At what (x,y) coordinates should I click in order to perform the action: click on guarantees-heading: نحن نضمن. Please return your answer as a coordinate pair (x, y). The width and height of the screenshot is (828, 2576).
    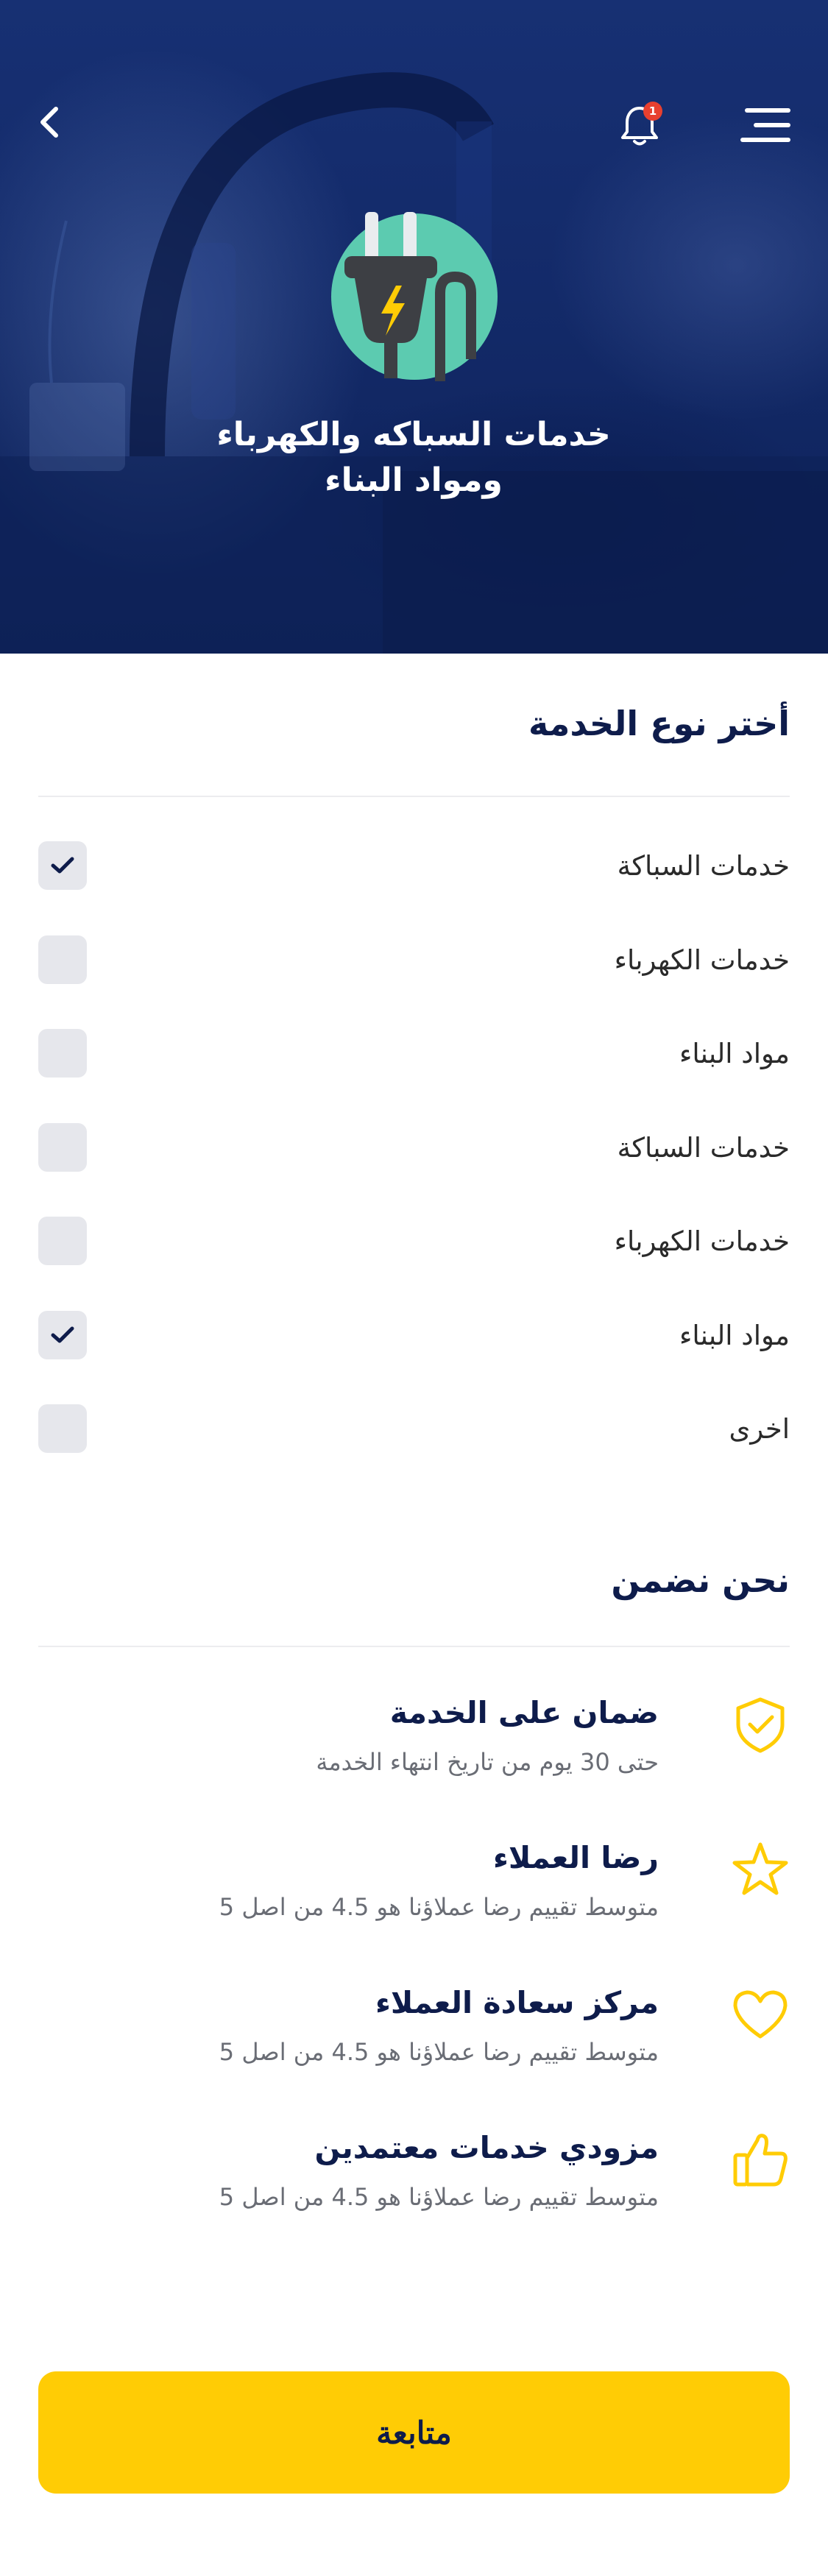
    Looking at the image, I should click on (700, 1580).